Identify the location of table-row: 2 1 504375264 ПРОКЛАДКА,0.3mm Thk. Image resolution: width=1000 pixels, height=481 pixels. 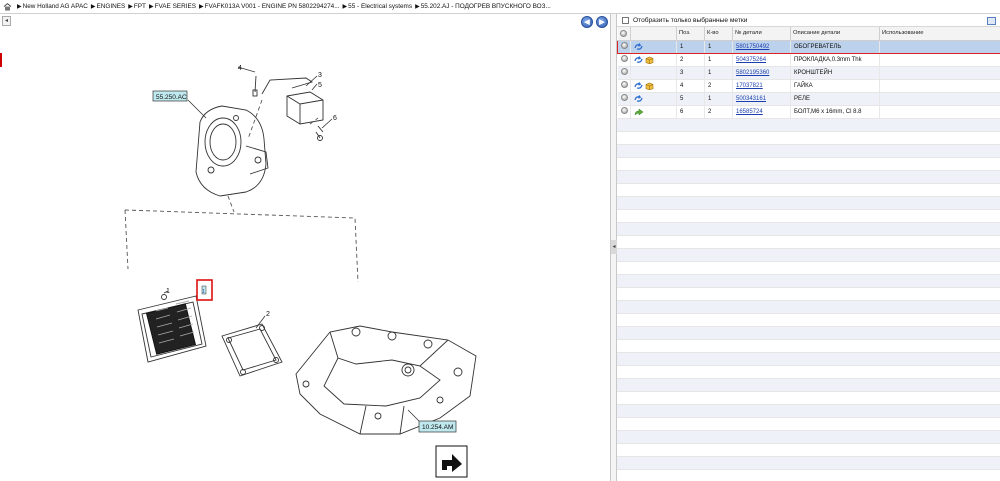
(808, 60).